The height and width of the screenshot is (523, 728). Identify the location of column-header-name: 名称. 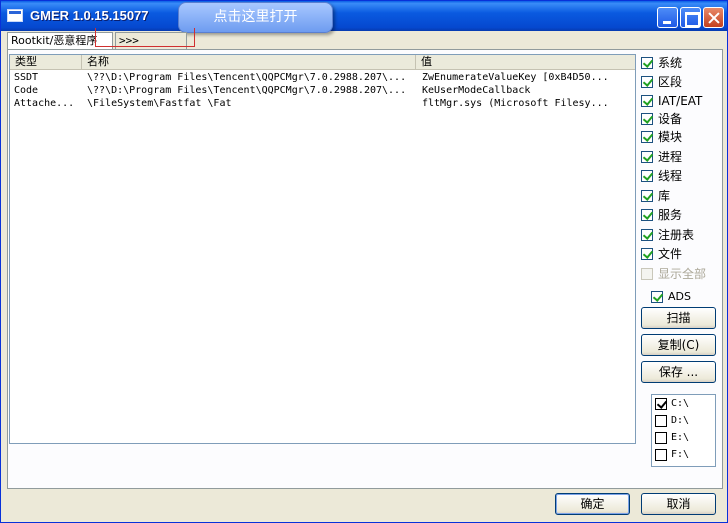
(249, 62).